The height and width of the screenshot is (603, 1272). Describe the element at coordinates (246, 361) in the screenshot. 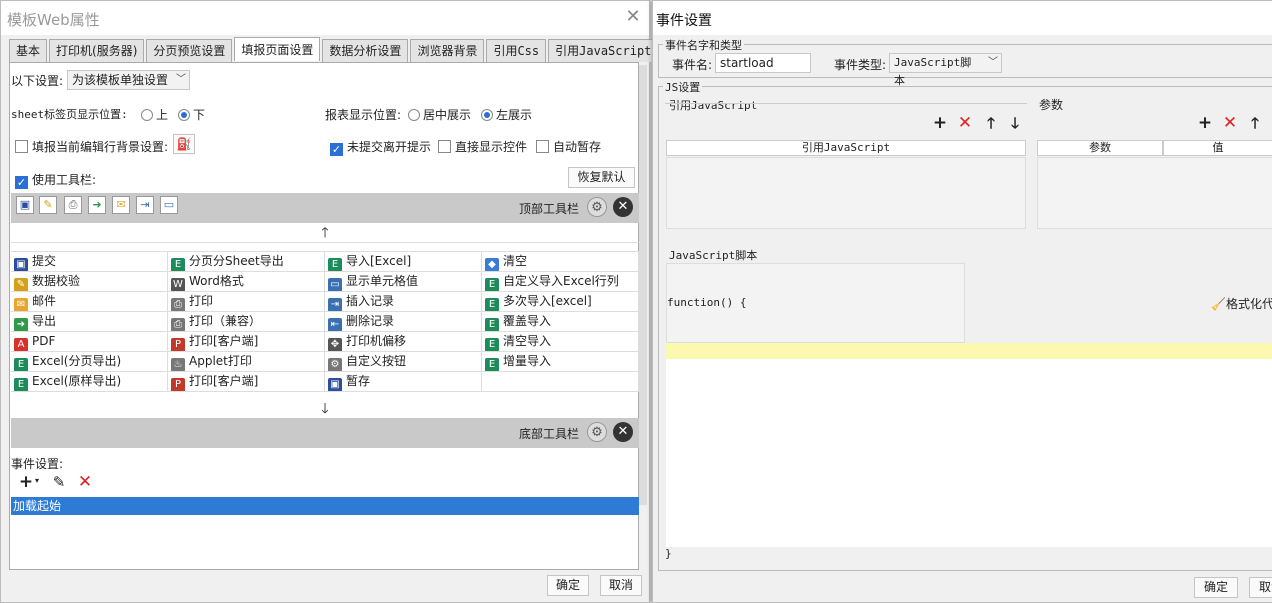

I see `toolbar-option: ♨ Applet打印` at that location.